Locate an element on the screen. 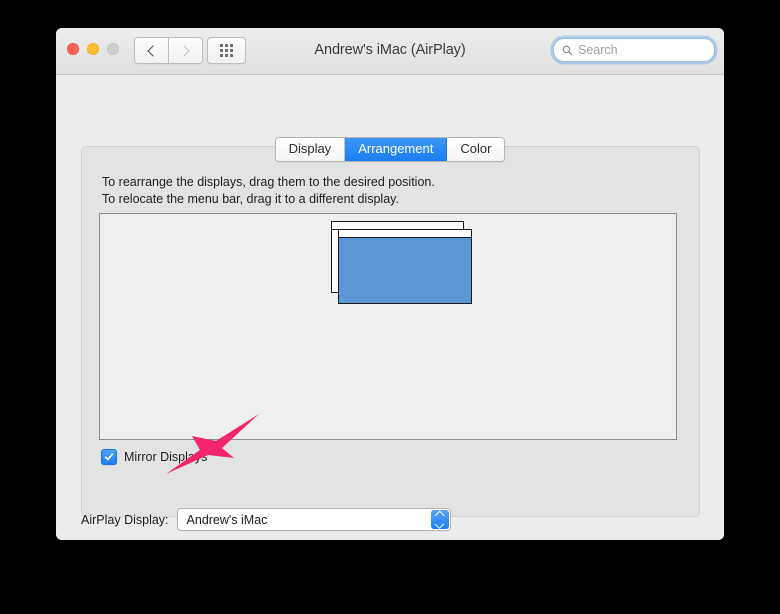  airplay-display-value: Andrew's iMac is located at coordinates (227, 519).